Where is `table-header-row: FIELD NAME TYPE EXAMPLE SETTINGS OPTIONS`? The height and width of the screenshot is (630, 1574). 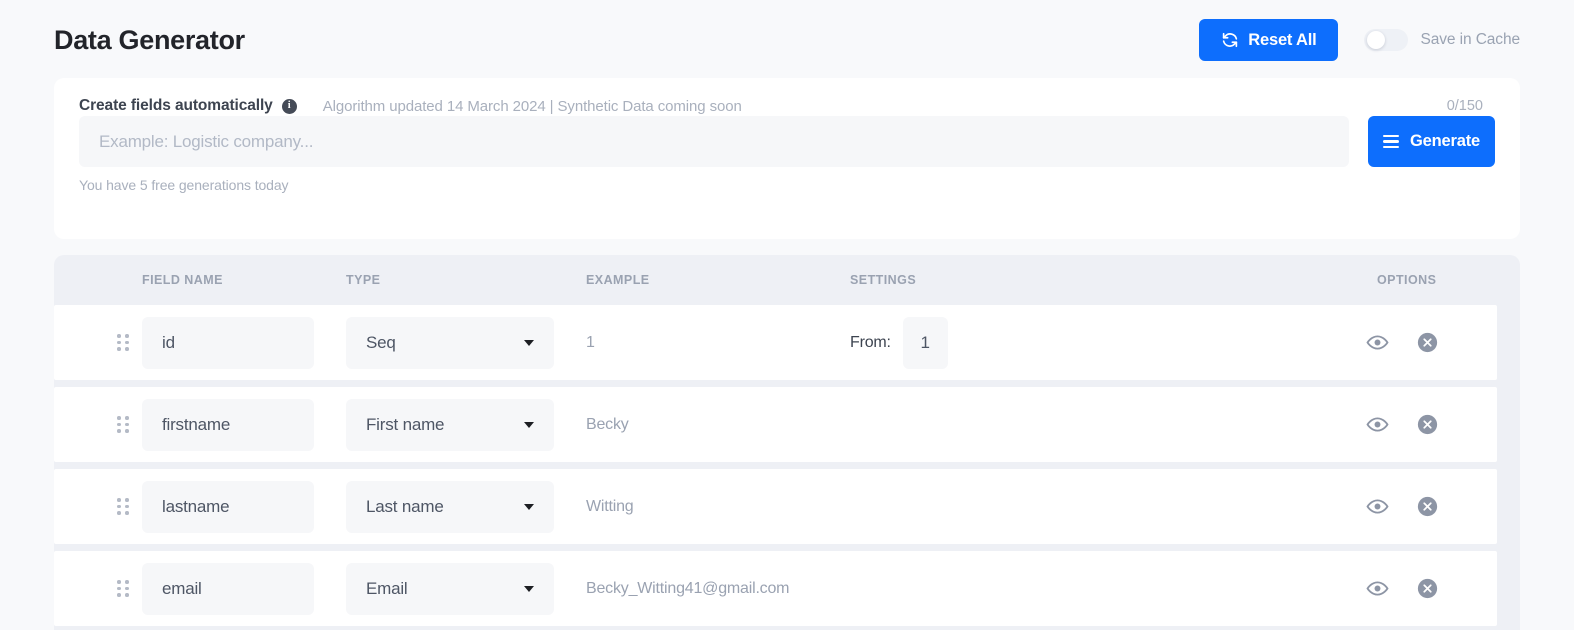
table-header-row: FIELD NAME TYPE EXAMPLE SETTINGS OPTIONS is located at coordinates (787, 280).